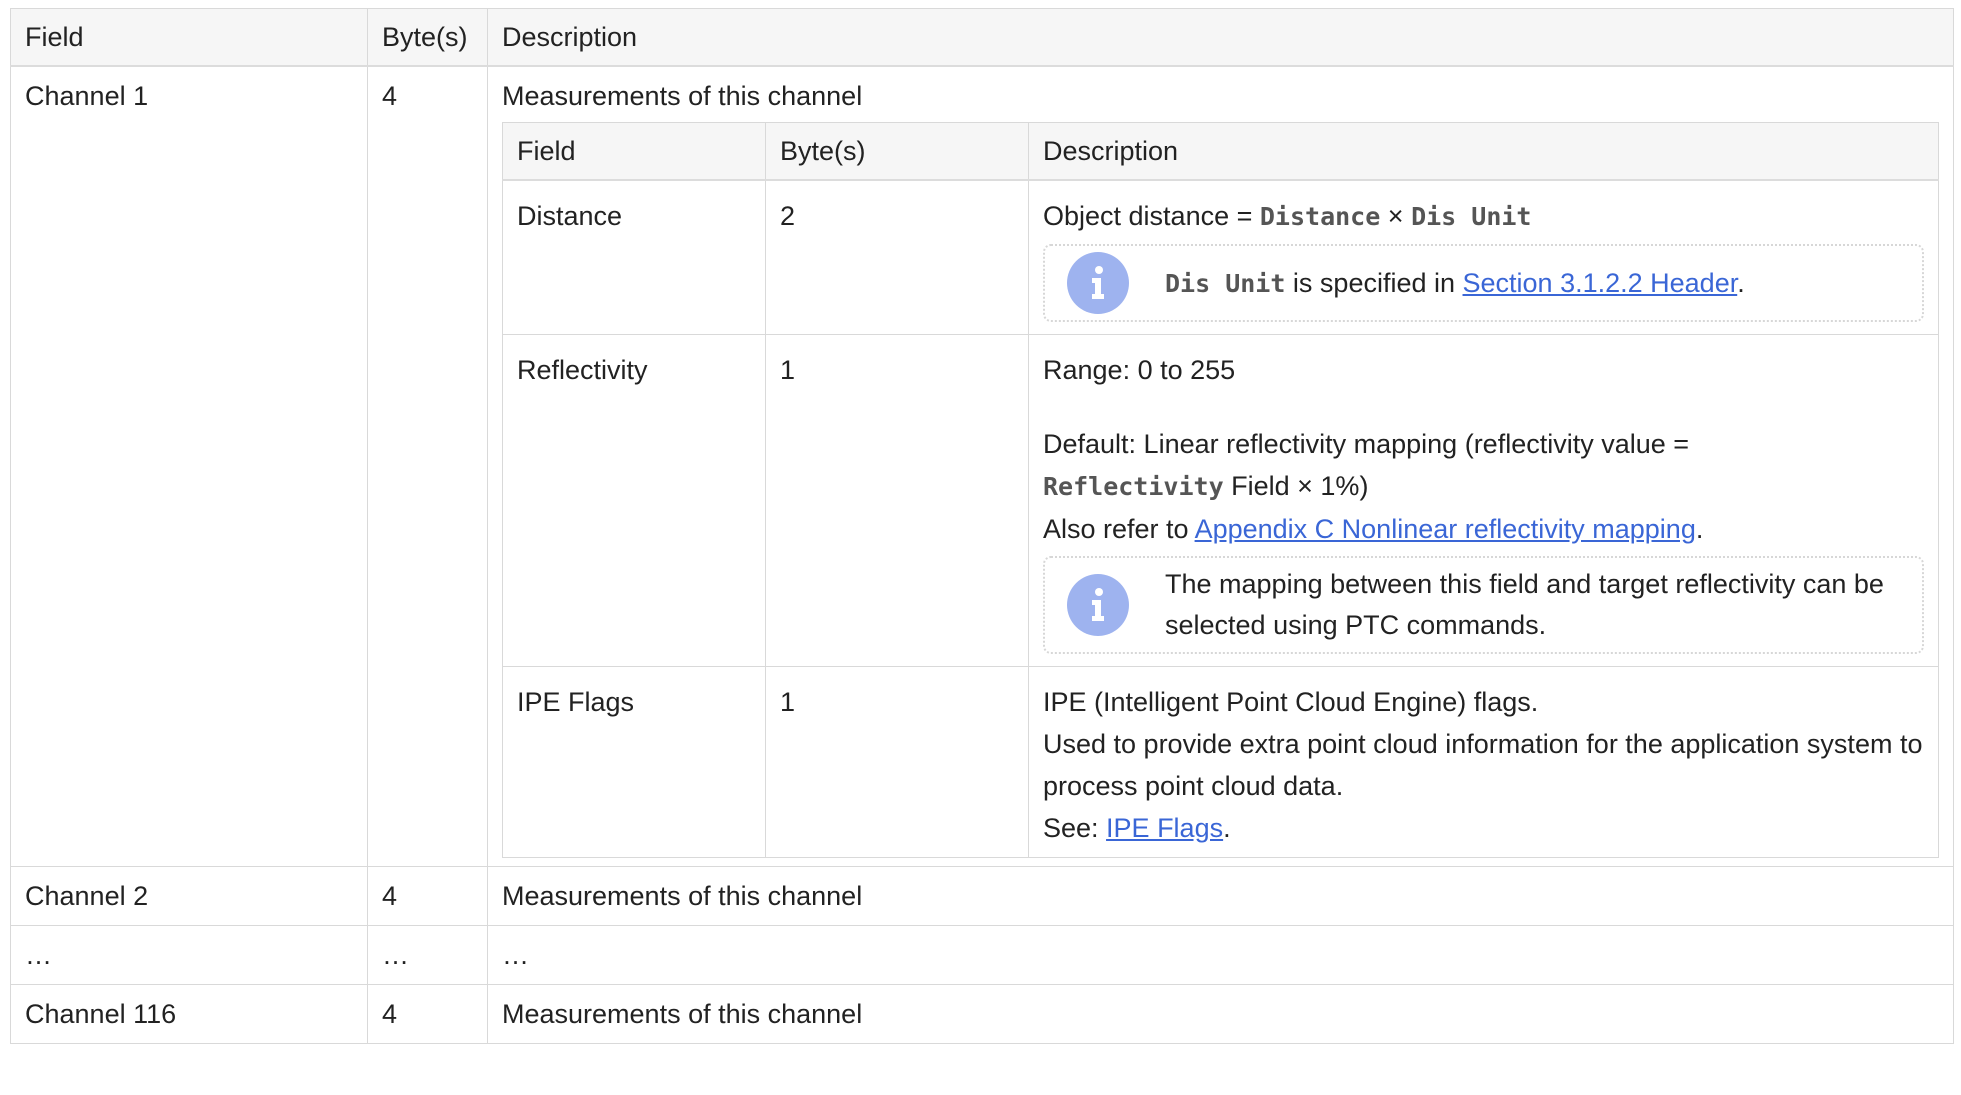 The width and height of the screenshot is (1961, 1095). Describe the element at coordinates (634, 257) in the screenshot. I see `cell-field: Distance` at that location.